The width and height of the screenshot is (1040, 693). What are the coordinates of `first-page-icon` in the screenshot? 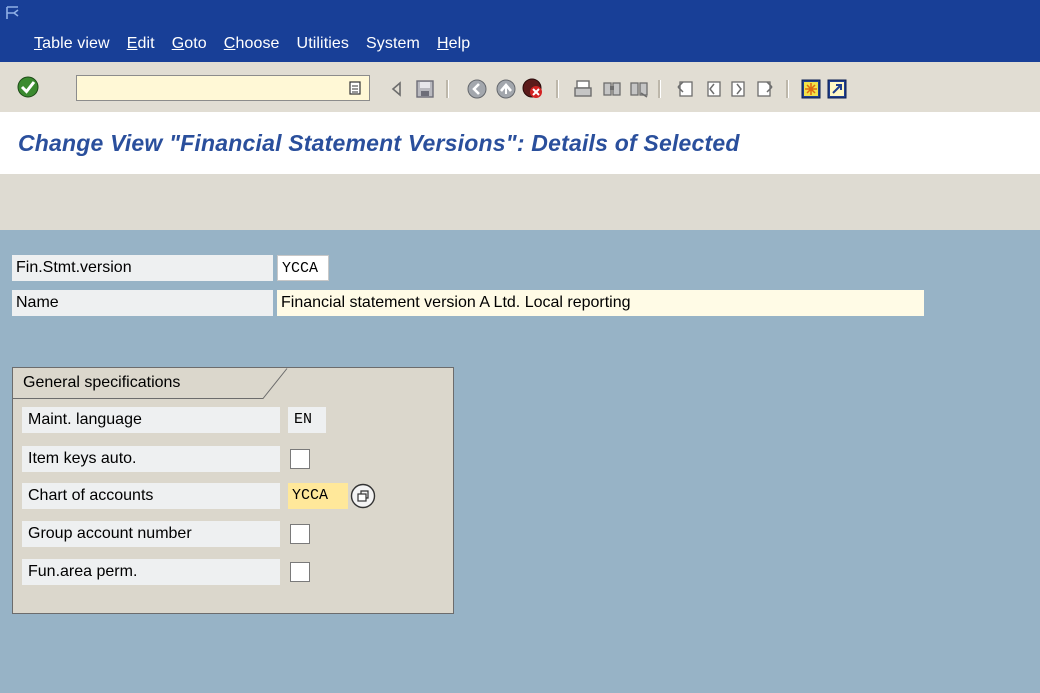 It's located at (685, 89).